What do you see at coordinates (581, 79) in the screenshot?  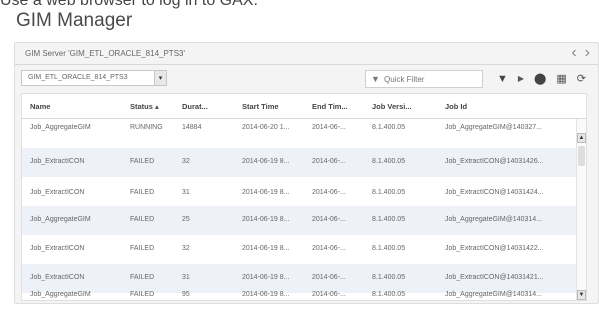 I see `refresh-icon: ⟳` at bounding box center [581, 79].